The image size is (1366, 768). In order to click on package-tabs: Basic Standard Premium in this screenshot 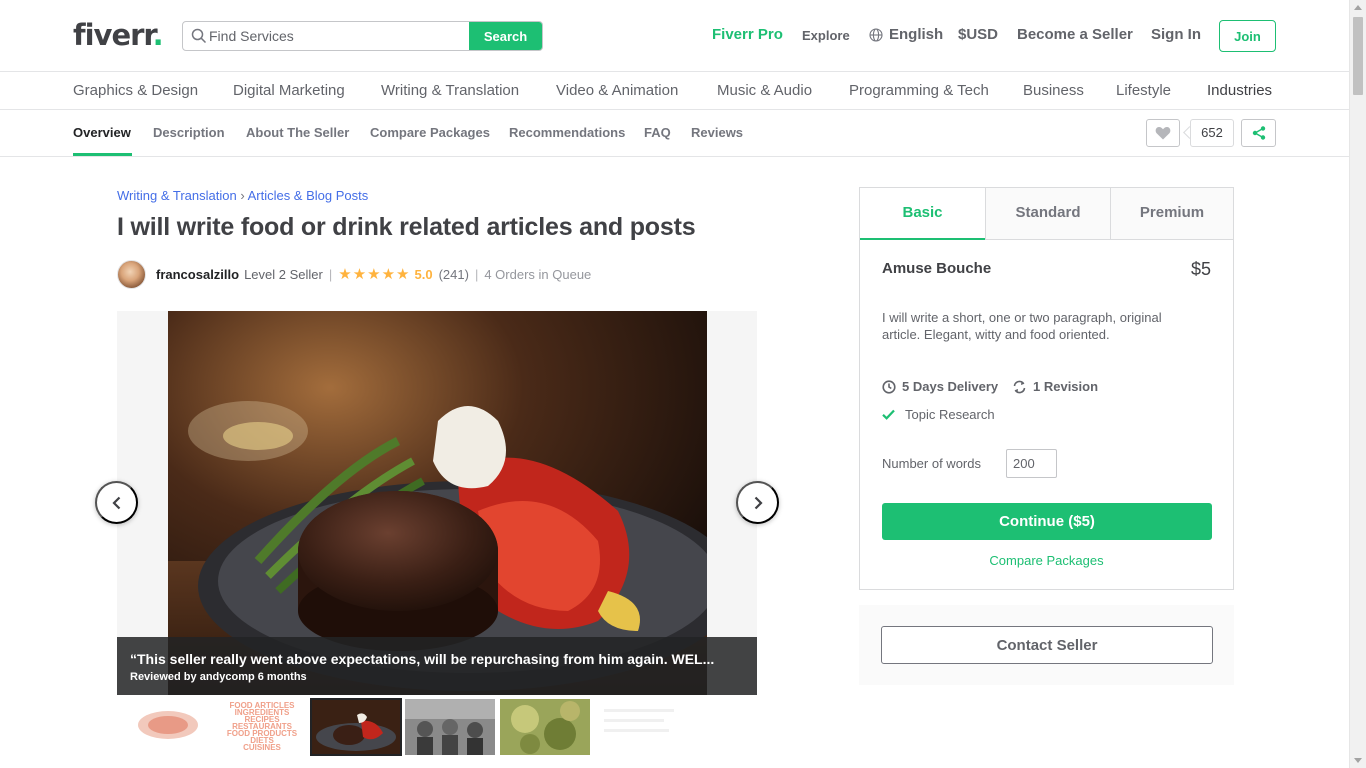, I will do `click(1046, 214)`.